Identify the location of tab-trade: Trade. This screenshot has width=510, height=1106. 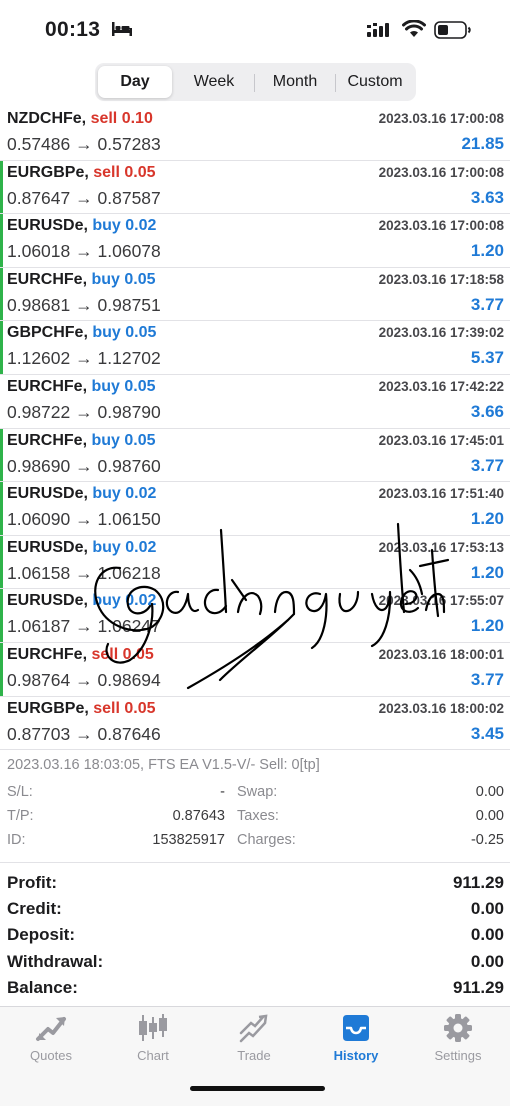
(254, 1043).